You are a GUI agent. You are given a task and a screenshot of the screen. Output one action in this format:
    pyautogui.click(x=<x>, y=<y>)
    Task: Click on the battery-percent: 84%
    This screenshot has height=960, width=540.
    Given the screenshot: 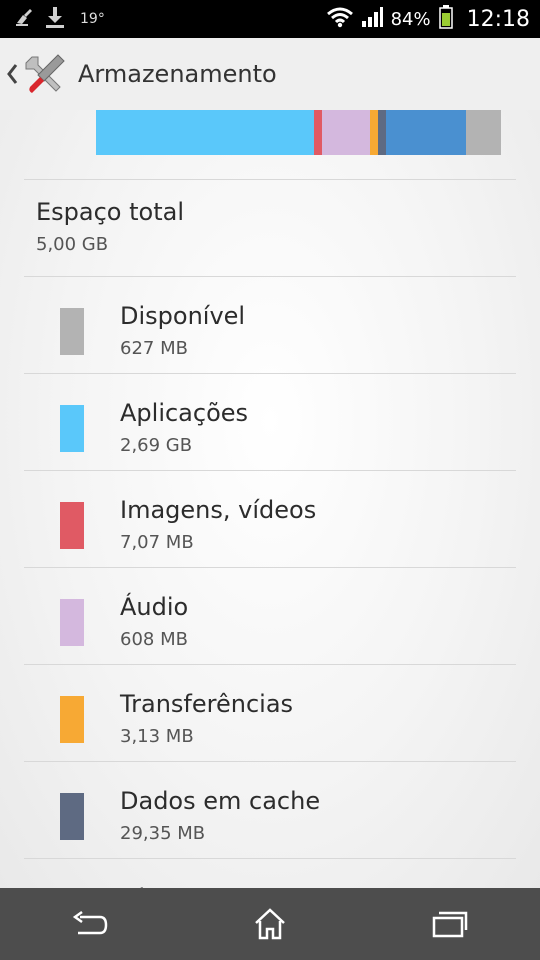 What is the action you would take?
    pyautogui.click(x=410, y=19)
    